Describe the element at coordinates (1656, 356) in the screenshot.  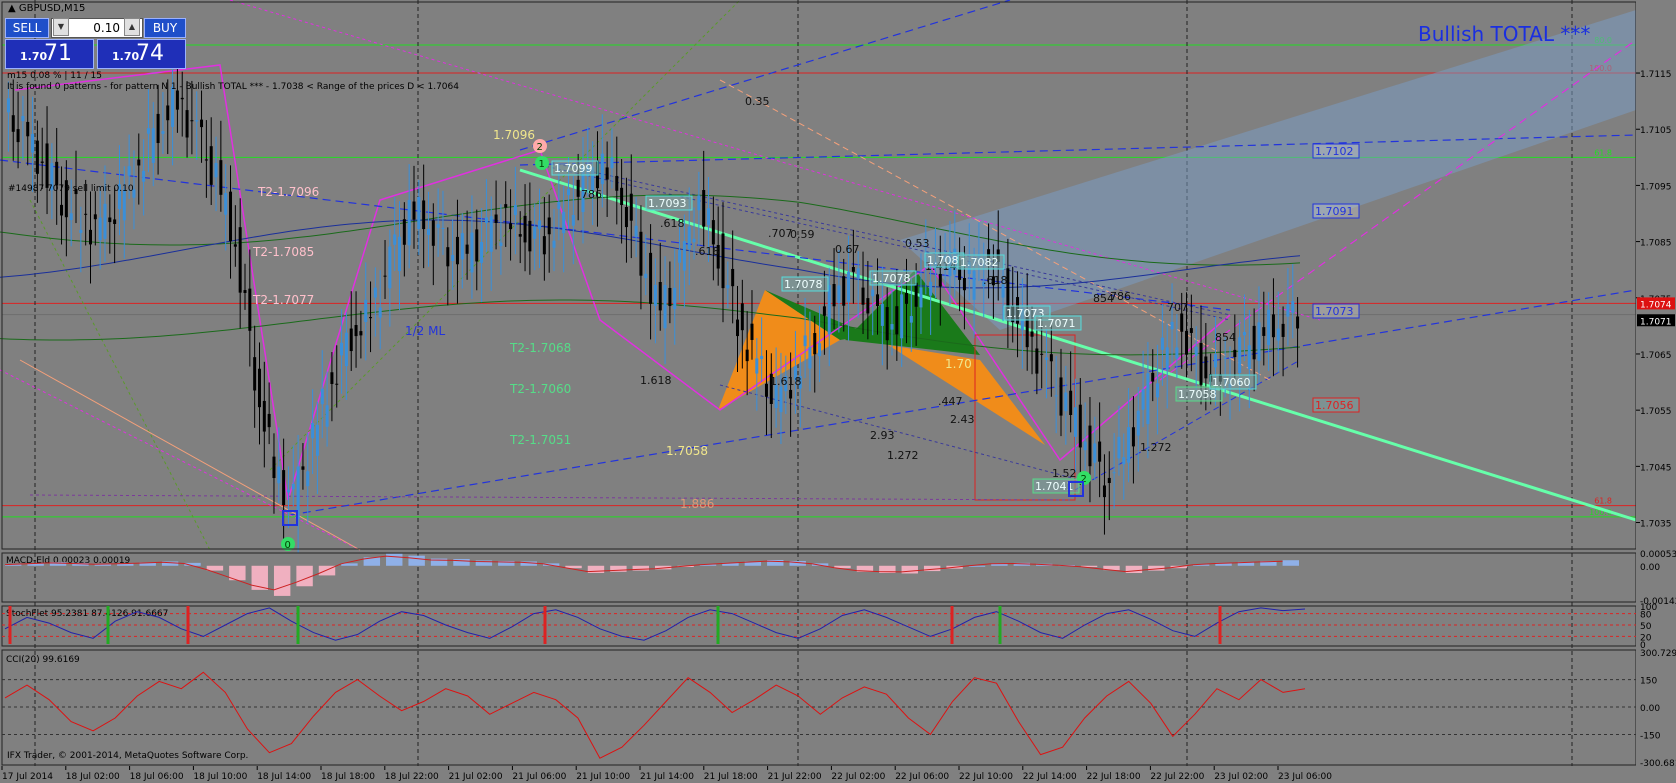
I see `price-tick-label: 1.7065` at that location.